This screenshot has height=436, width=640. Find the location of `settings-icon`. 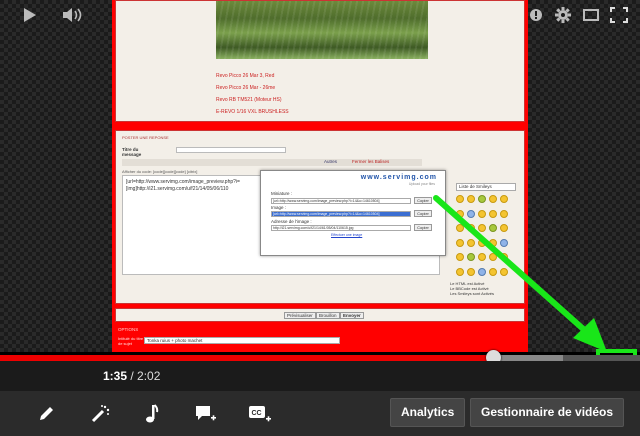

settings-icon is located at coordinates (563, 15).